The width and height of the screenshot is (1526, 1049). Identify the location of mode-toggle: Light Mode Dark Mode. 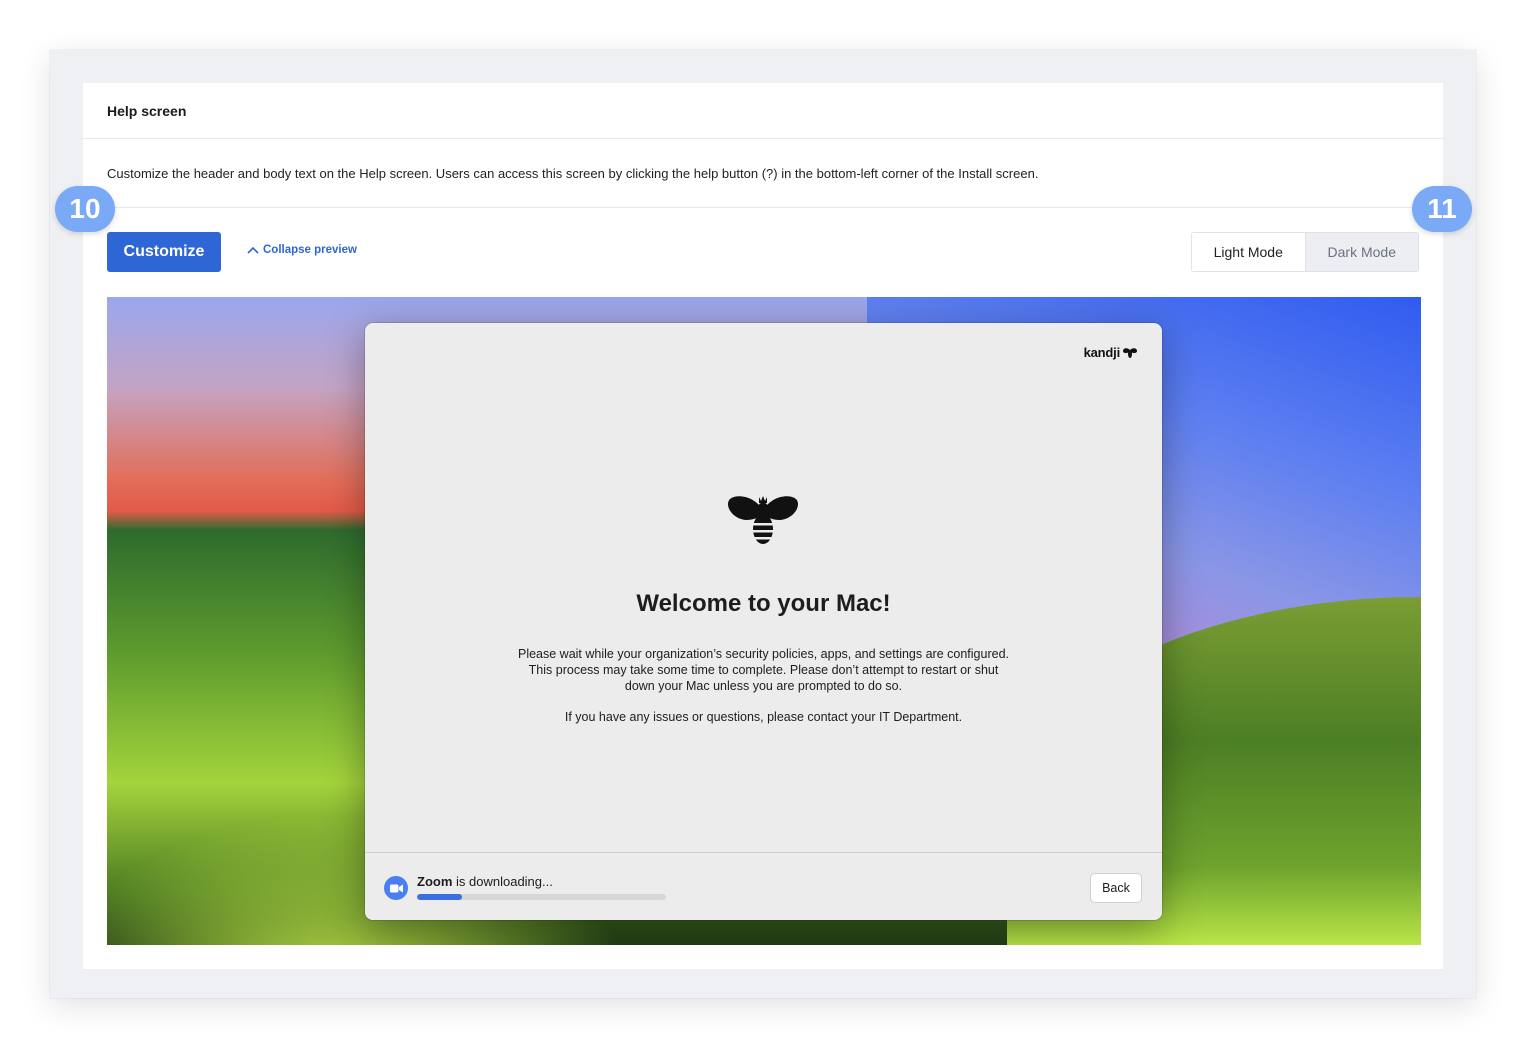
(1305, 252).